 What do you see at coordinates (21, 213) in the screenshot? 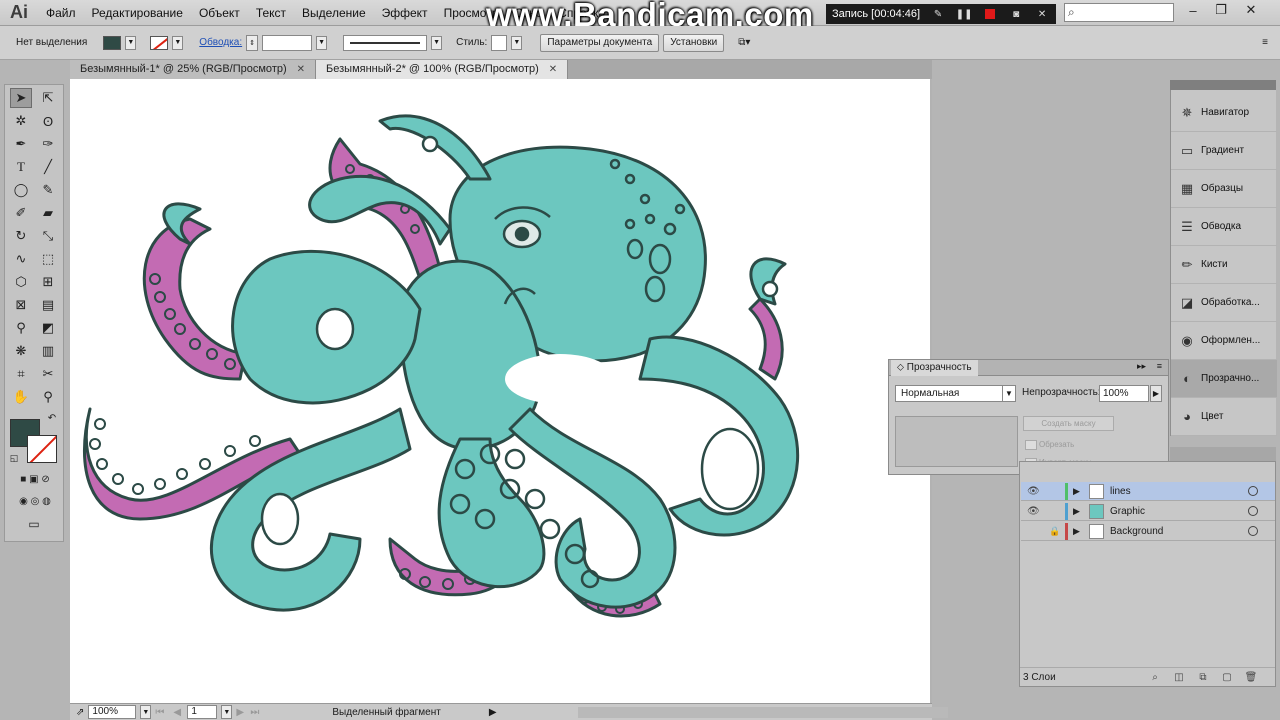
I see `blob-brush-tool-icon: ✐` at bounding box center [21, 213].